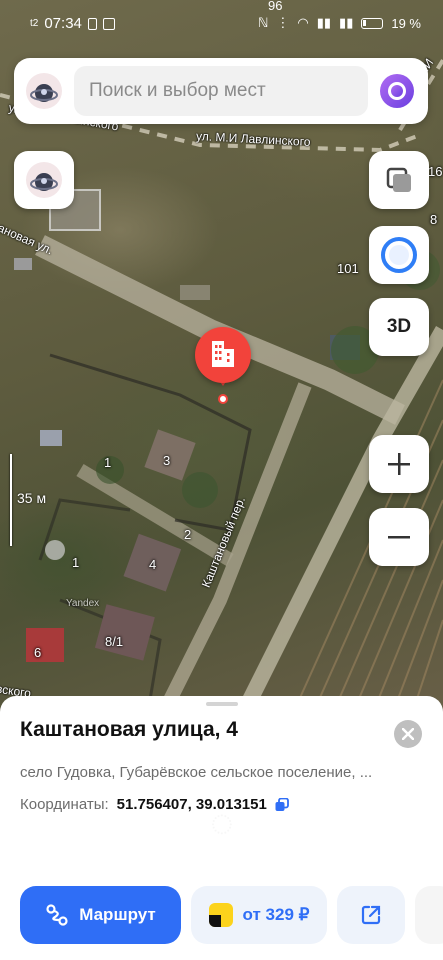  I want to click on wifi-icon: ◠, so click(303, 22).